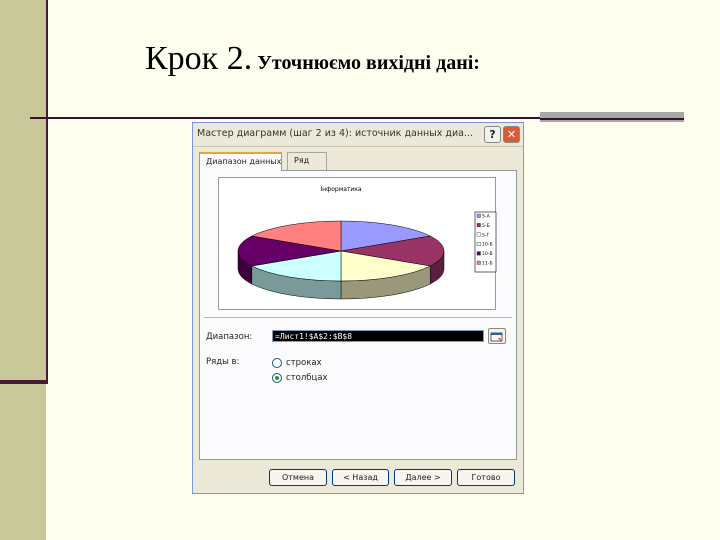 The width and height of the screenshot is (720, 540). I want to click on finish-button: Готово, so click(486, 477).